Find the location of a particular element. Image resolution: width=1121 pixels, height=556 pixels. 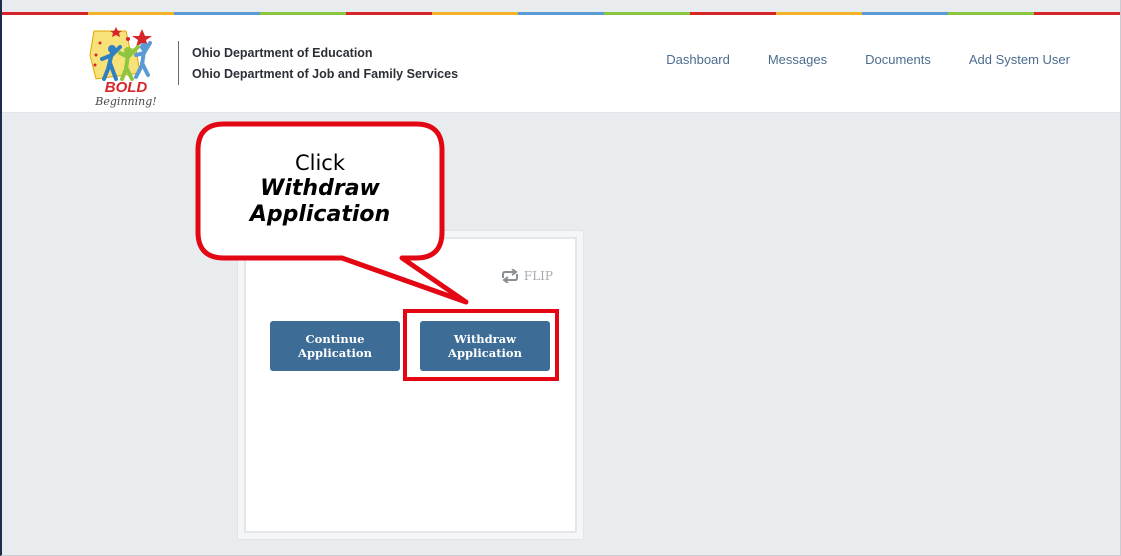

callout-line-application: Application is located at coordinates (320, 214).